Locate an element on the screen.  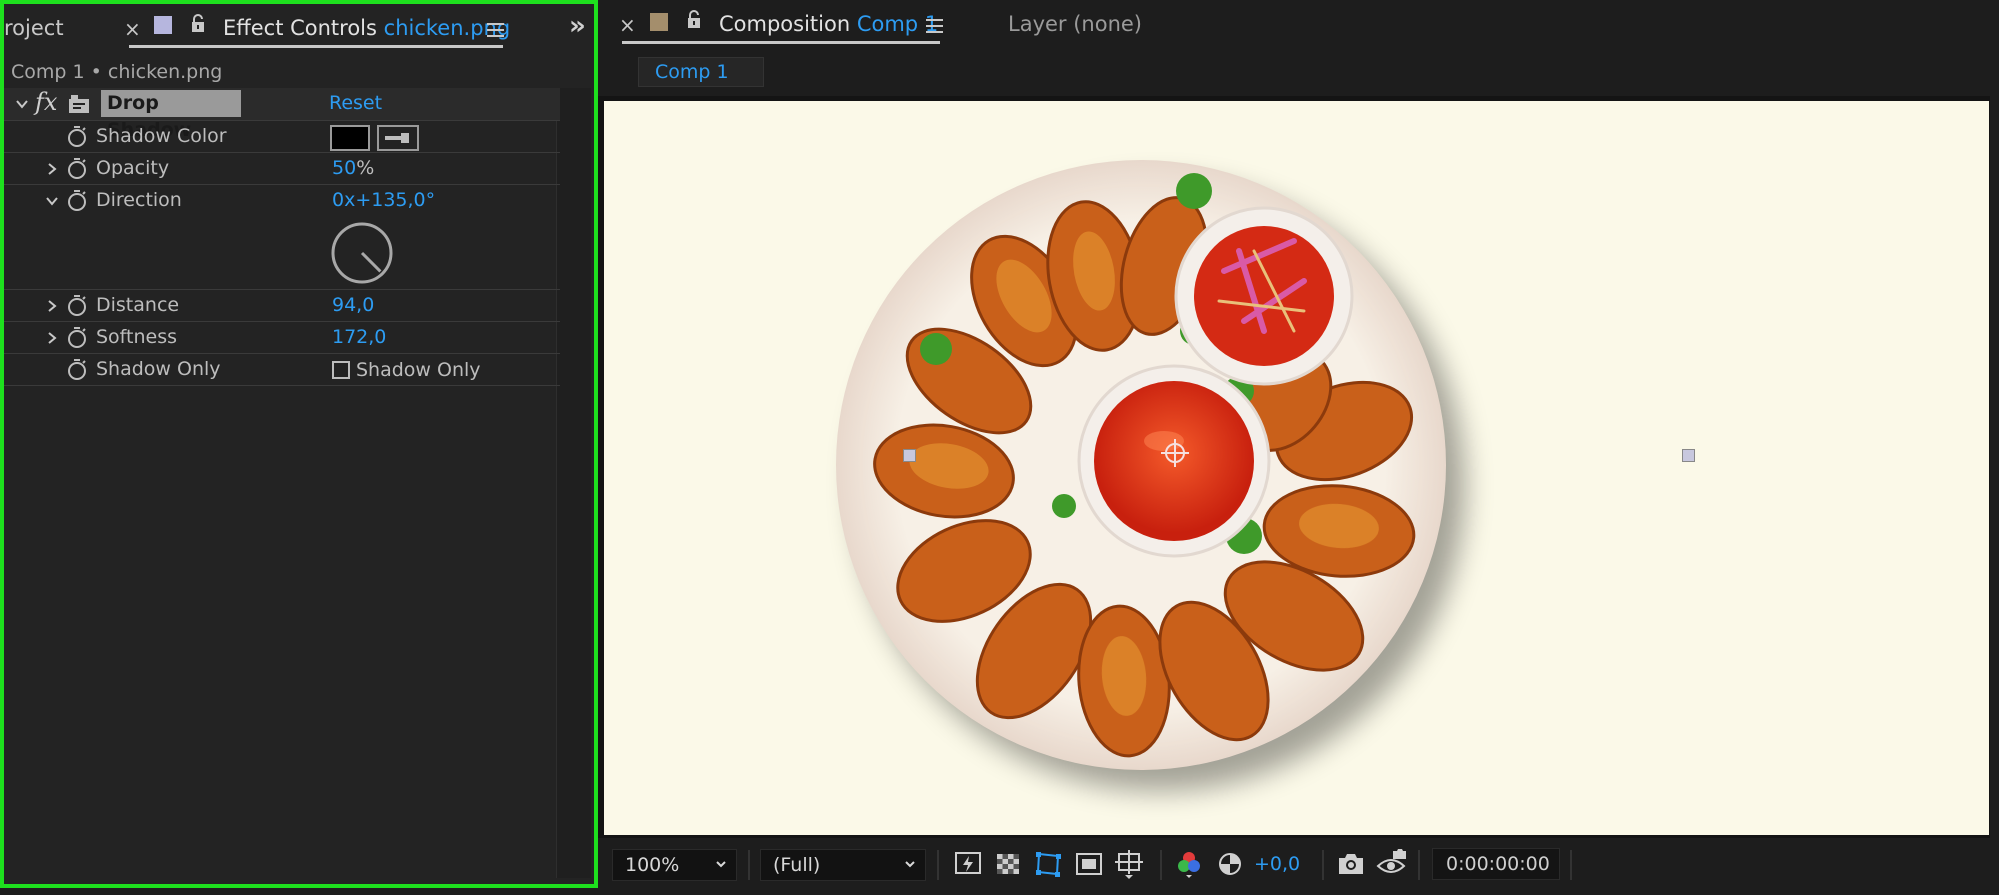
layer-handle-right is located at coordinates (1688, 455).